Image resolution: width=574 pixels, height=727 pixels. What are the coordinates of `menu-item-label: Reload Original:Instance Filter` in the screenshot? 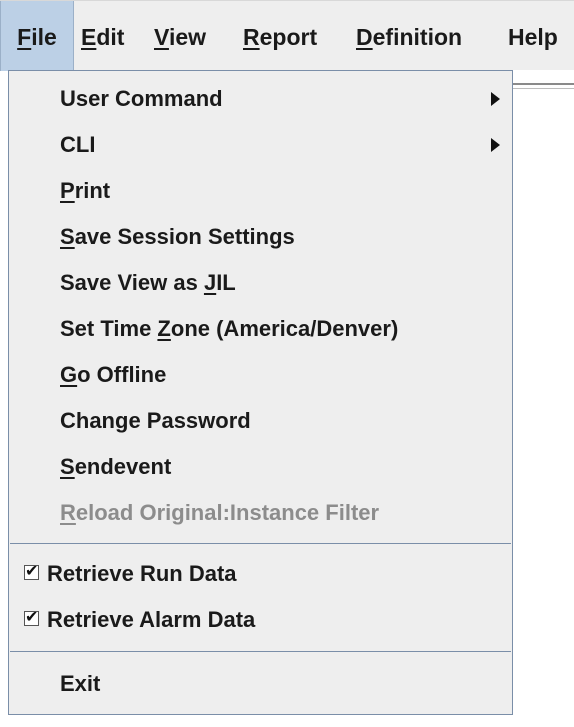 It's located at (220, 512).